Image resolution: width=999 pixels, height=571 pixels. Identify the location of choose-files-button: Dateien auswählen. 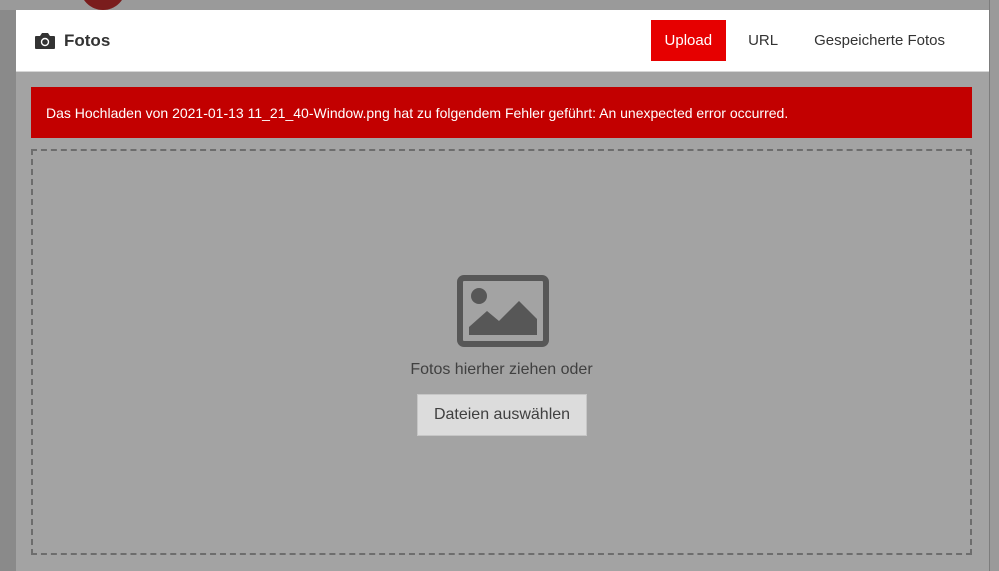
(502, 415).